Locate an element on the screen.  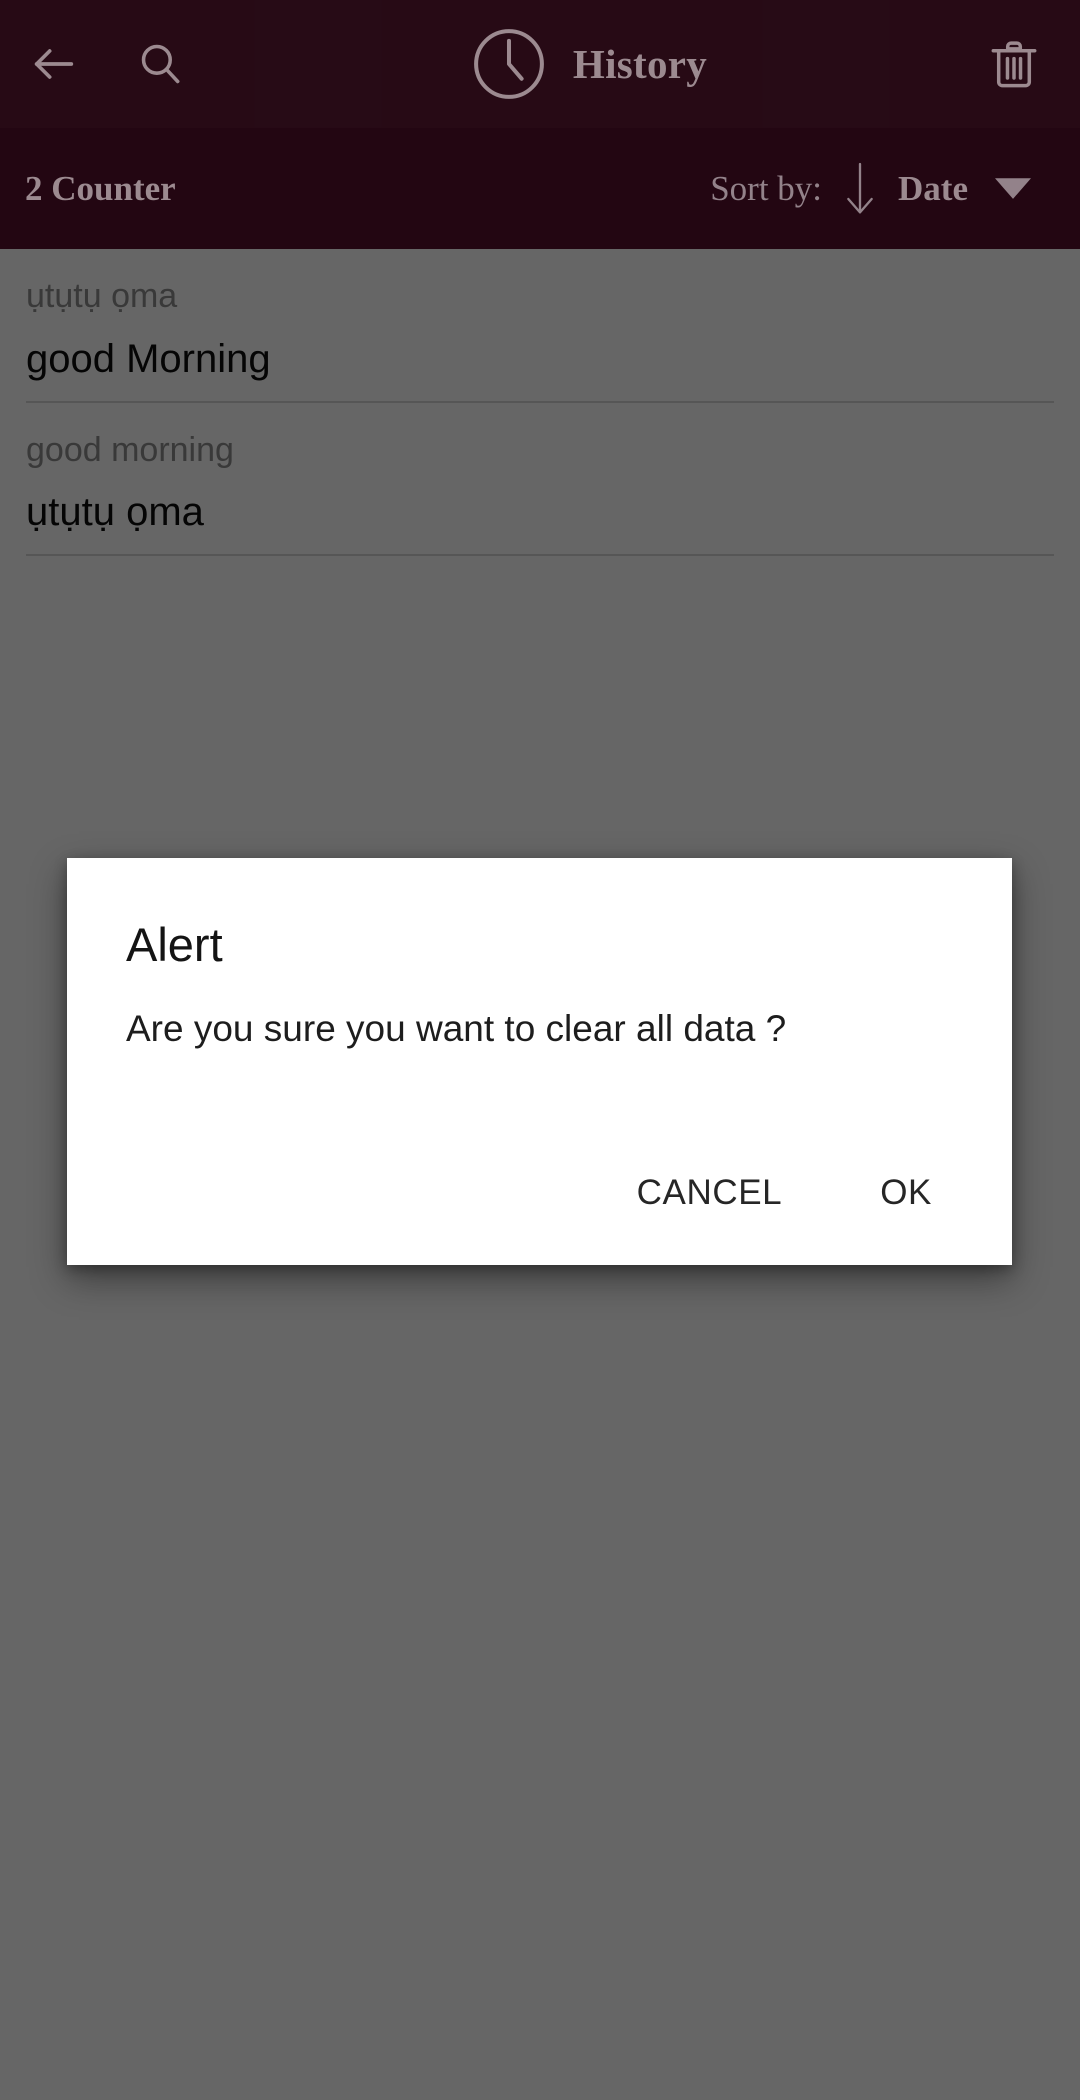
trash-icon is located at coordinates (1014, 64).